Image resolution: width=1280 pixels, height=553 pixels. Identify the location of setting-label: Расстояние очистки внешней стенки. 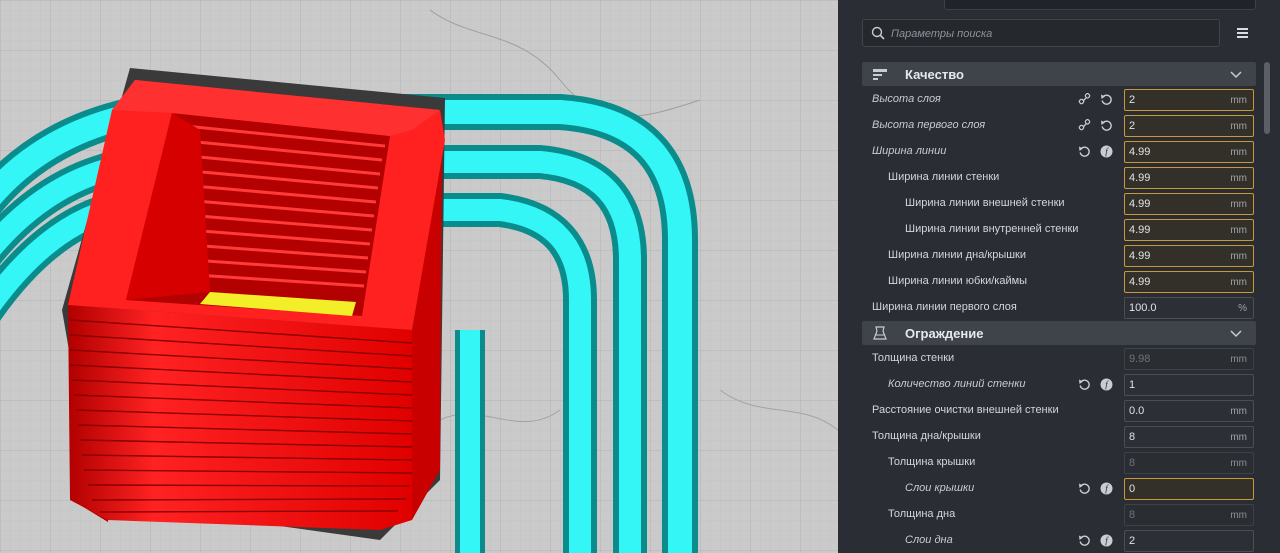
(965, 410).